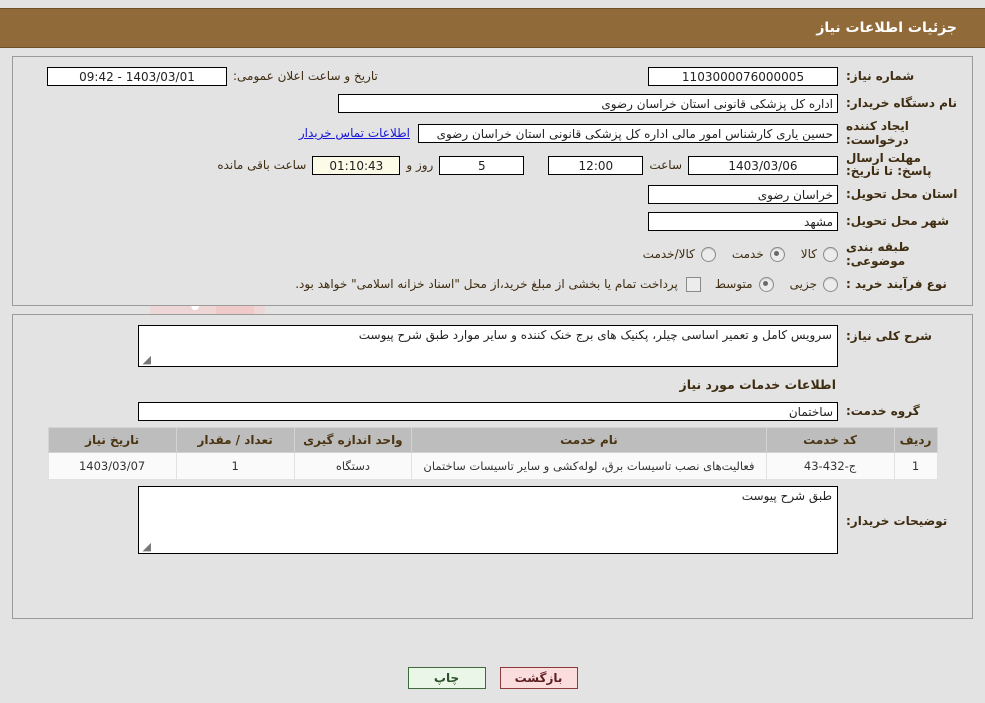 This screenshot has width=985, height=703. What do you see at coordinates (665, 165) in the screenshot?
I see `deadline-hour-label: ساعت` at bounding box center [665, 165].